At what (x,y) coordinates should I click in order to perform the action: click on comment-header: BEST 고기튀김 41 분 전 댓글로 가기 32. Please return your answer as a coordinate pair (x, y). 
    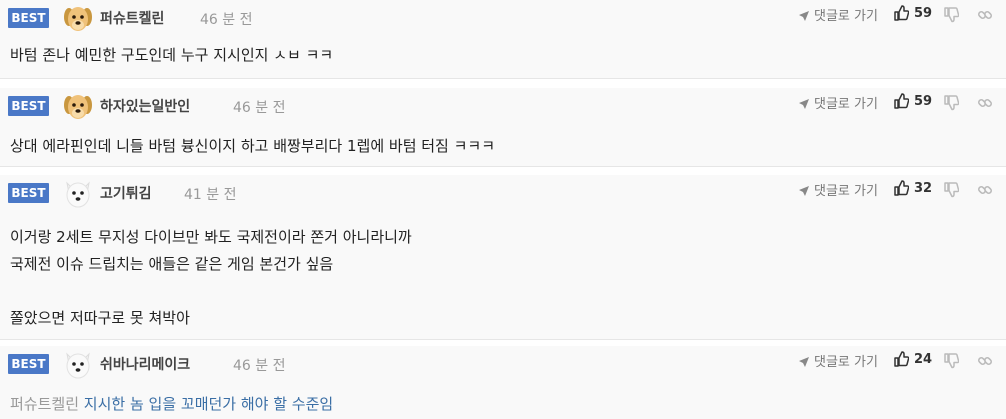
    Looking at the image, I should click on (503, 192).